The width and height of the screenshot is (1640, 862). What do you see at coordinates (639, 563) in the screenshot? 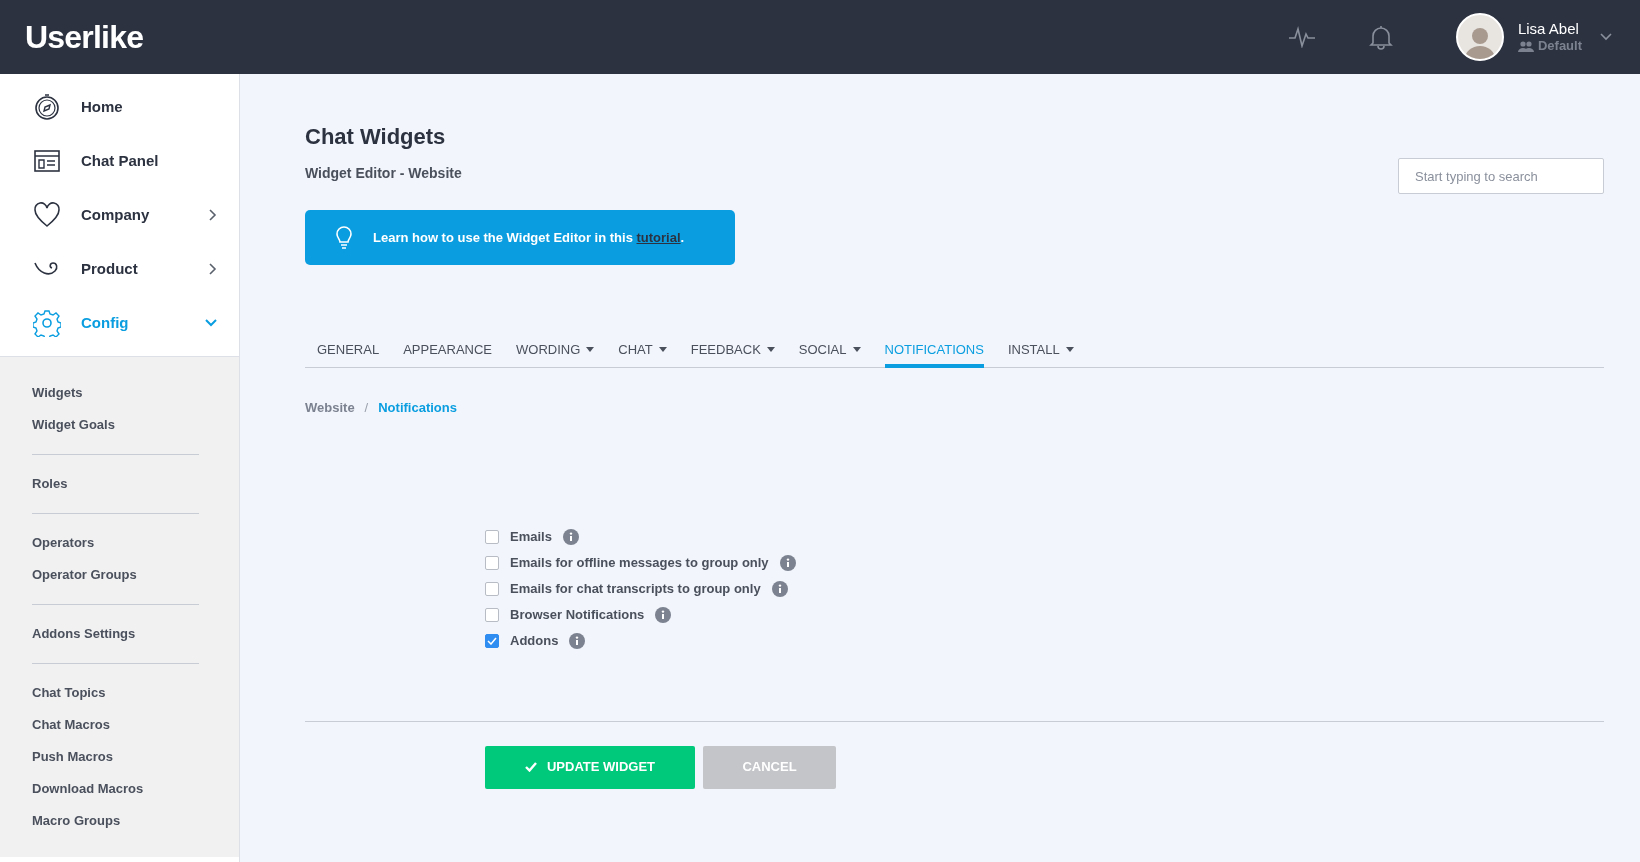
I see `checkbox-label: Emails for offline messages to group only` at bounding box center [639, 563].